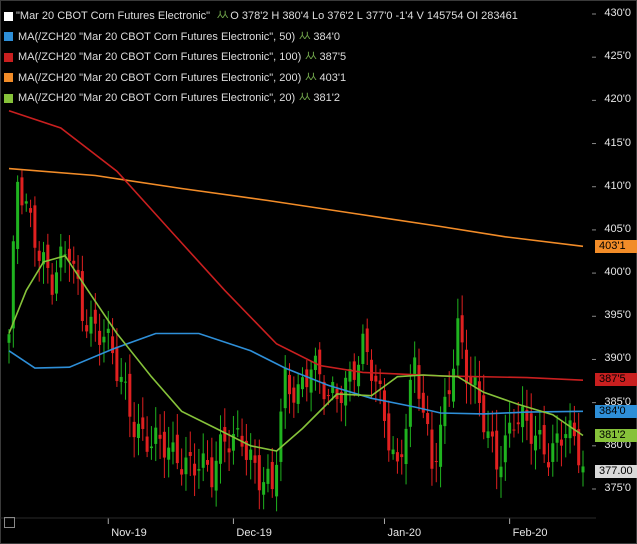 This screenshot has width=637, height=544. Describe the element at coordinates (404, 533) in the screenshot. I see `x-tick-label: Jan-20` at that location.